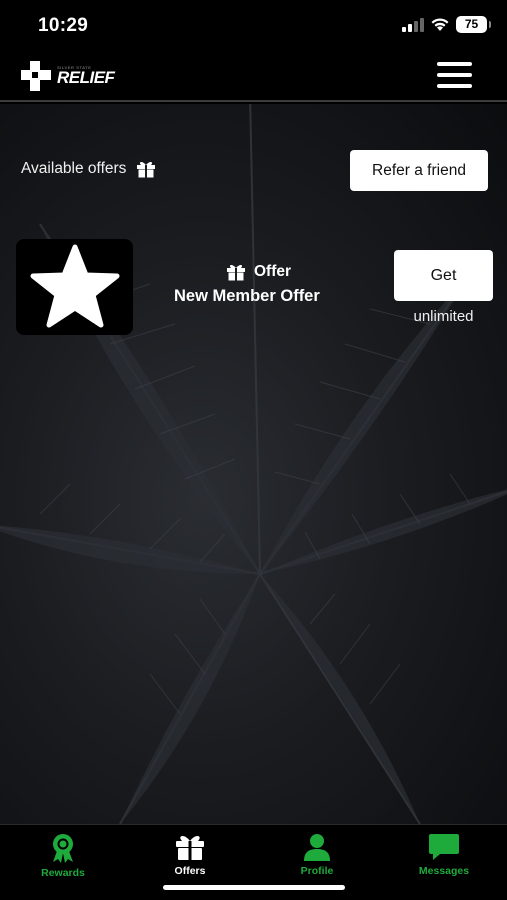 The image size is (507, 900). Describe the element at coordinates (444, 871) in the screenshot. I see `tab-label: Messages` at that location.